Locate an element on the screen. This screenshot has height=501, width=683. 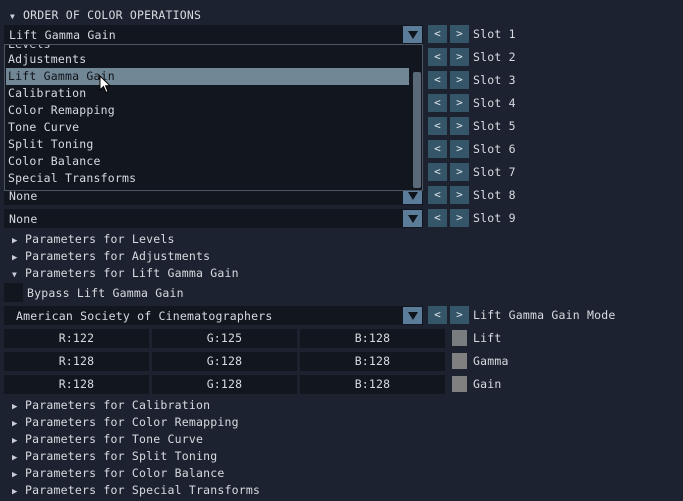
parameters-lift-gamma-gain-header: ▼ Parameters for Lift Gamma Gain is located at coordinates (125, 274).